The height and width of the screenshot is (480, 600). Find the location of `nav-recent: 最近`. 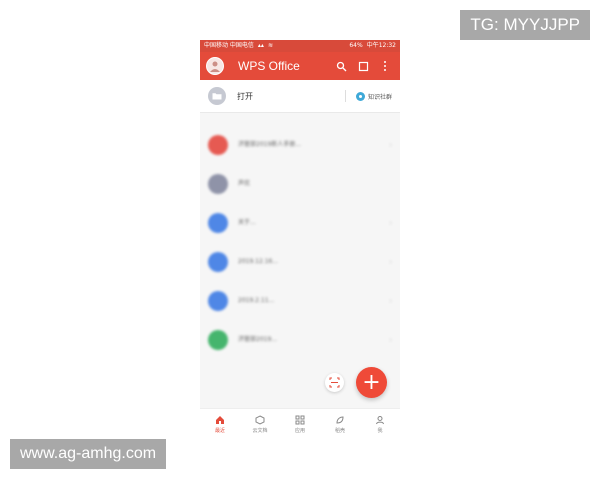

nav-recent: 最近 is located at coordinates (220, 424).